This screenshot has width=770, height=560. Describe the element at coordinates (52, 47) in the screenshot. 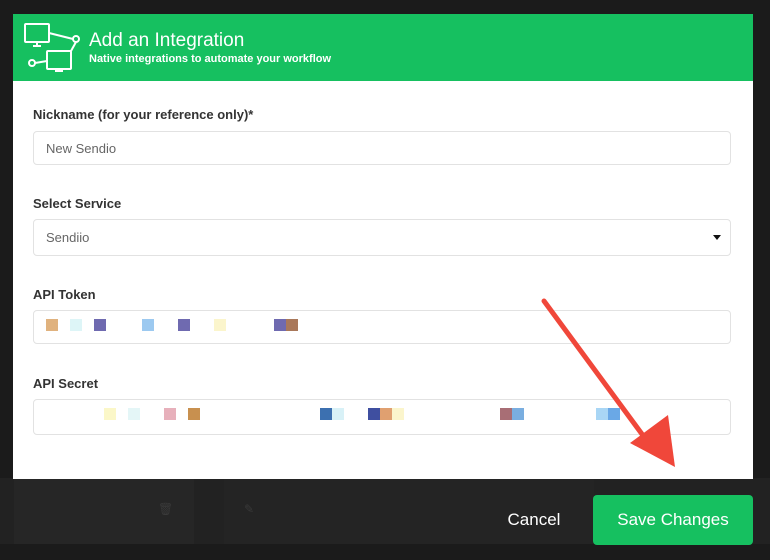

I see `network-computers-icon` at that location.